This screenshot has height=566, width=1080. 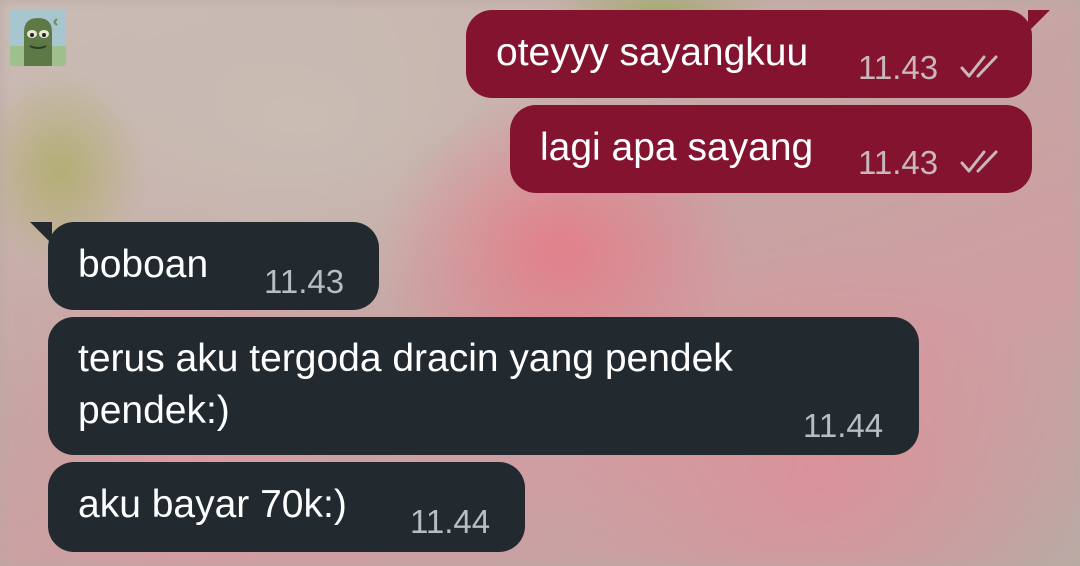 What do you see at coordinates (677, 147) in the screenshot?
I see `message-text: lagi apa sayang` at bounding box center [677, 147].